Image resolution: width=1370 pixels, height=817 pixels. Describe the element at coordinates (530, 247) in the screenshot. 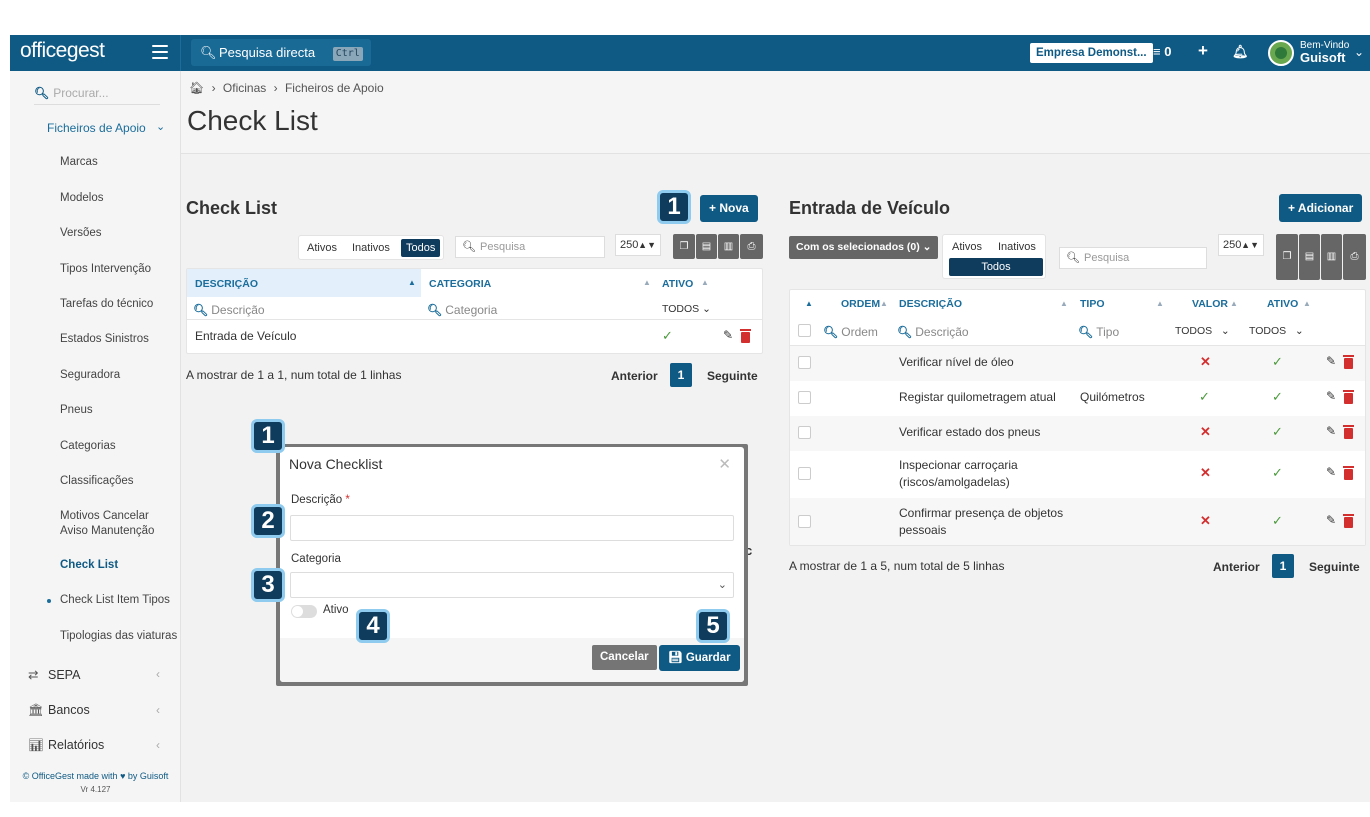

I see `checklist-search-input: 🔍︎ Pesquisa` at that location.